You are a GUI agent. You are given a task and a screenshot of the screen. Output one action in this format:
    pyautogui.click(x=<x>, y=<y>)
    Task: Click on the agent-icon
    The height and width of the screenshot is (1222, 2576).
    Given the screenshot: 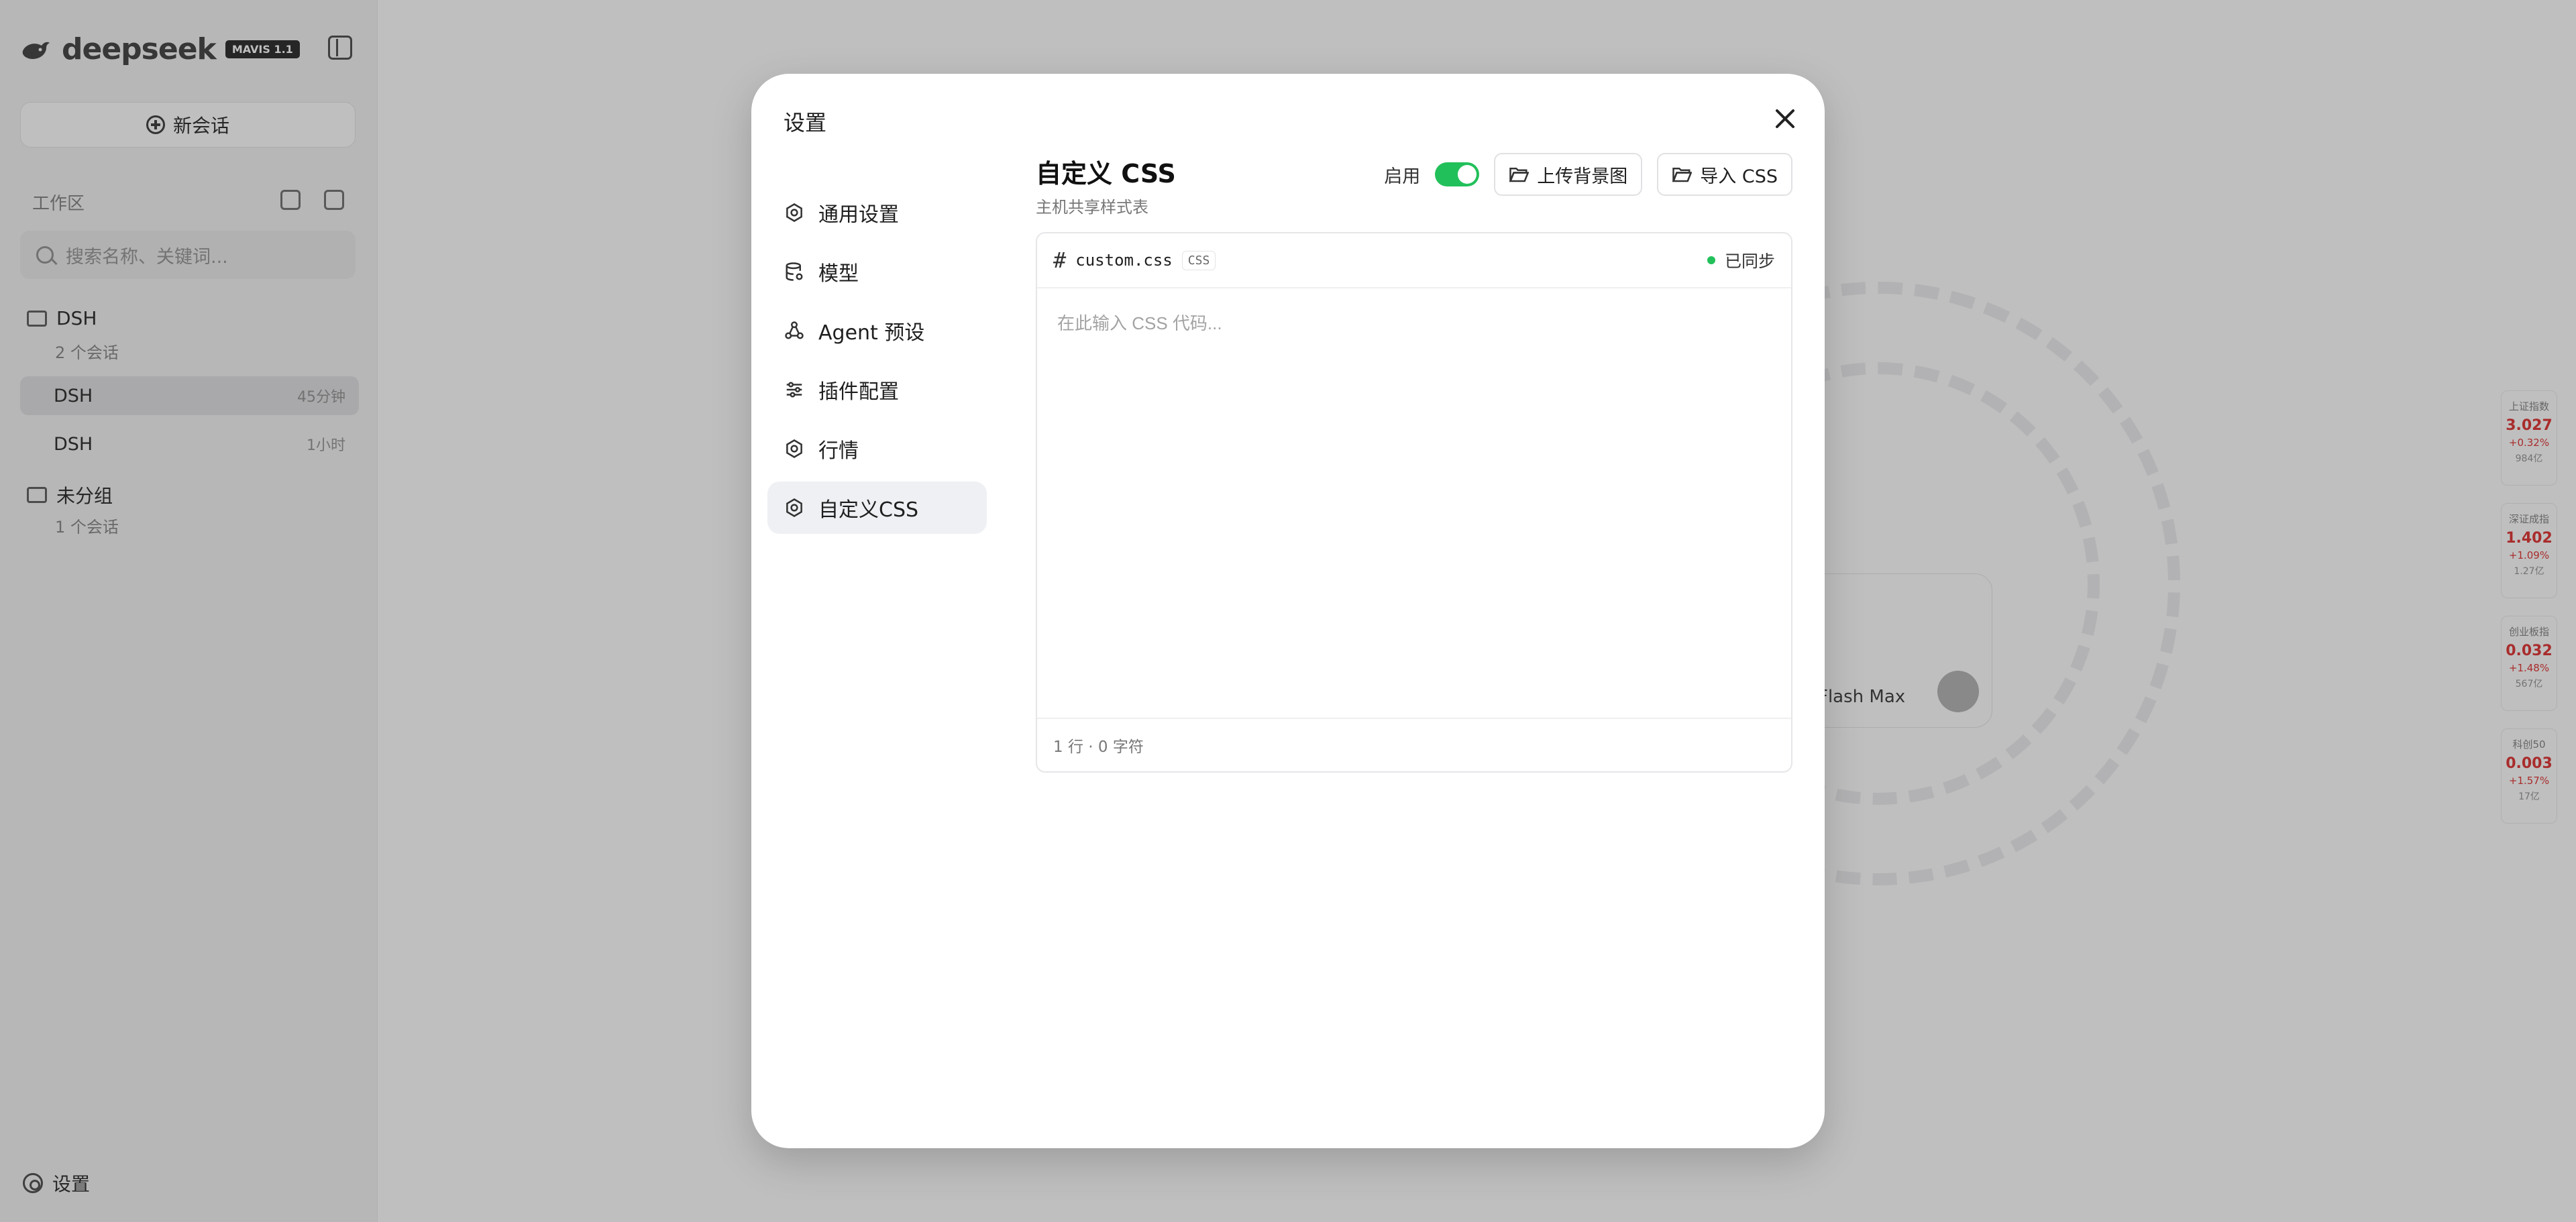 What is the action you would take?
    pyautogui.click(x=794, y=331)
    